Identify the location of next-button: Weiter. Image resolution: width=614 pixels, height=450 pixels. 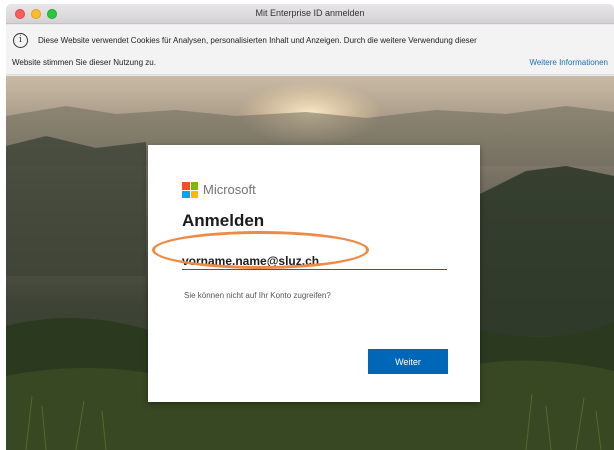
(408, 361).